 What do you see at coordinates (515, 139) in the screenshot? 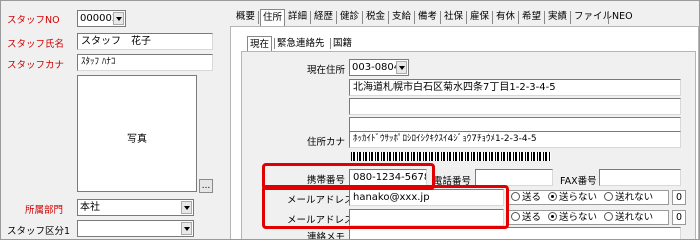
I see `address-kana-field: ﾎｯｶｲﾄﾞｳｻｯﾎﾟﾛｼﾛｲｼｸｷｸｽｲ4ｼﾞｮｳ7ﾁｮｳﾒ1-2-3-4-5` at bounding box center [515, 139].